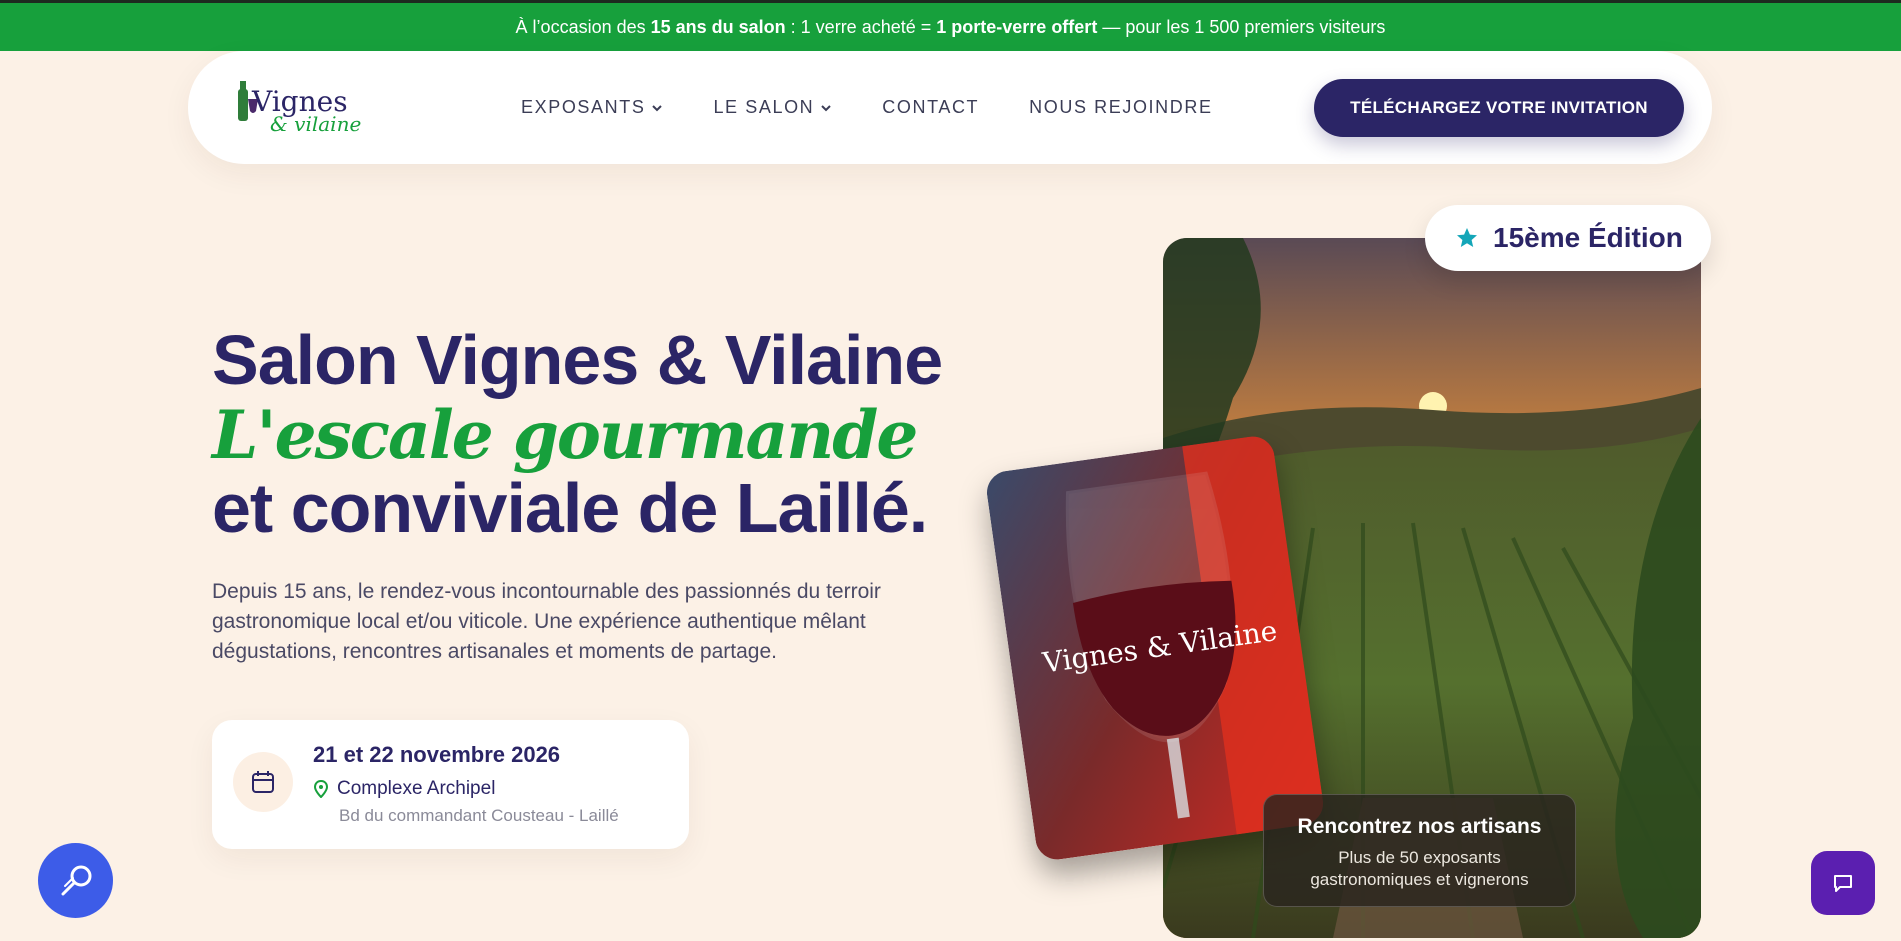 The width and height of the screenshot is (1901, 941). Describe the element at coordinates (764, 107) in the screenshot. I see `nav-label-le-salon: LE SALON` at that location.